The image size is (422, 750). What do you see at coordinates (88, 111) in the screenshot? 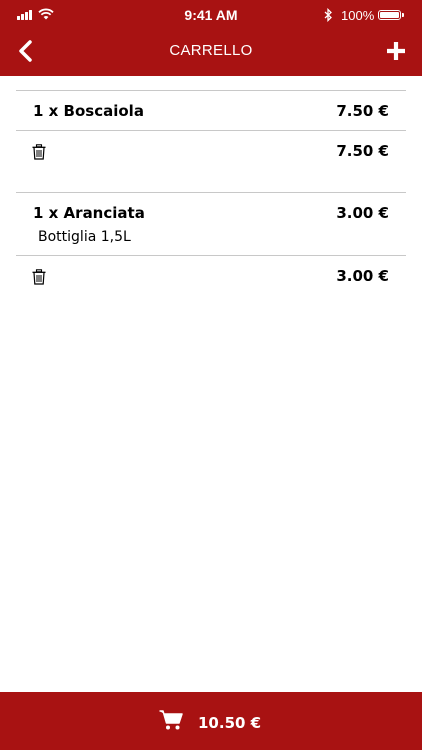
I see `item-name: 1 x Boscaiola` at bounding box center [88, 111].